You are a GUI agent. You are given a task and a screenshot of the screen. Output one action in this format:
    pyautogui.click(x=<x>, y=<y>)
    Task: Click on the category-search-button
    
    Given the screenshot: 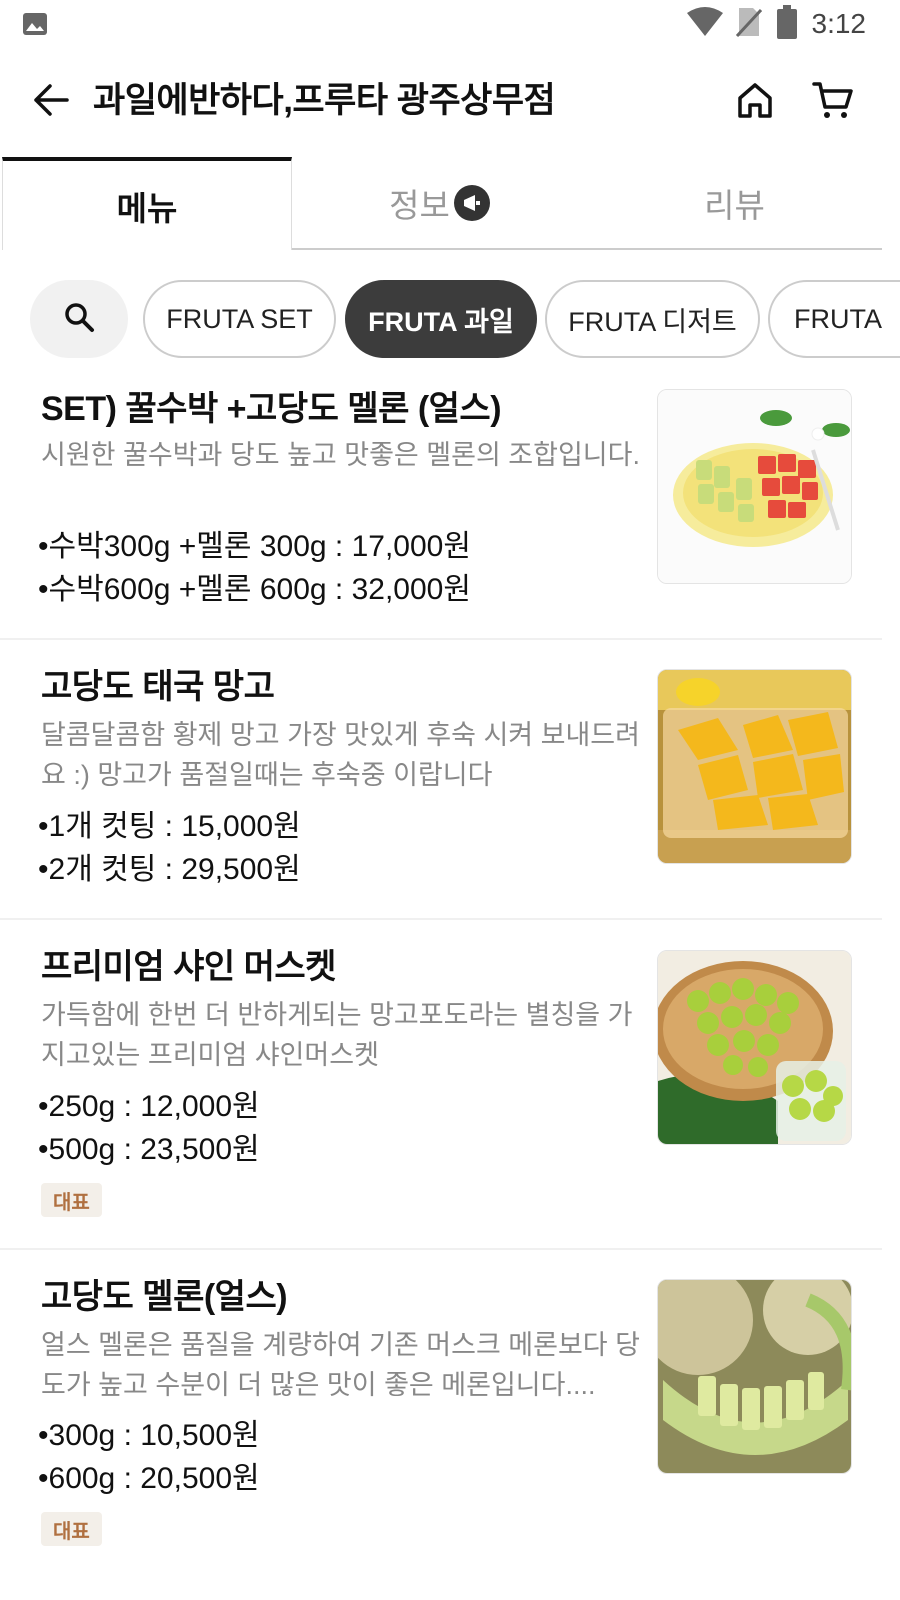 What is the action you would take?
    pyautogui.click(x=79, y=319)
    